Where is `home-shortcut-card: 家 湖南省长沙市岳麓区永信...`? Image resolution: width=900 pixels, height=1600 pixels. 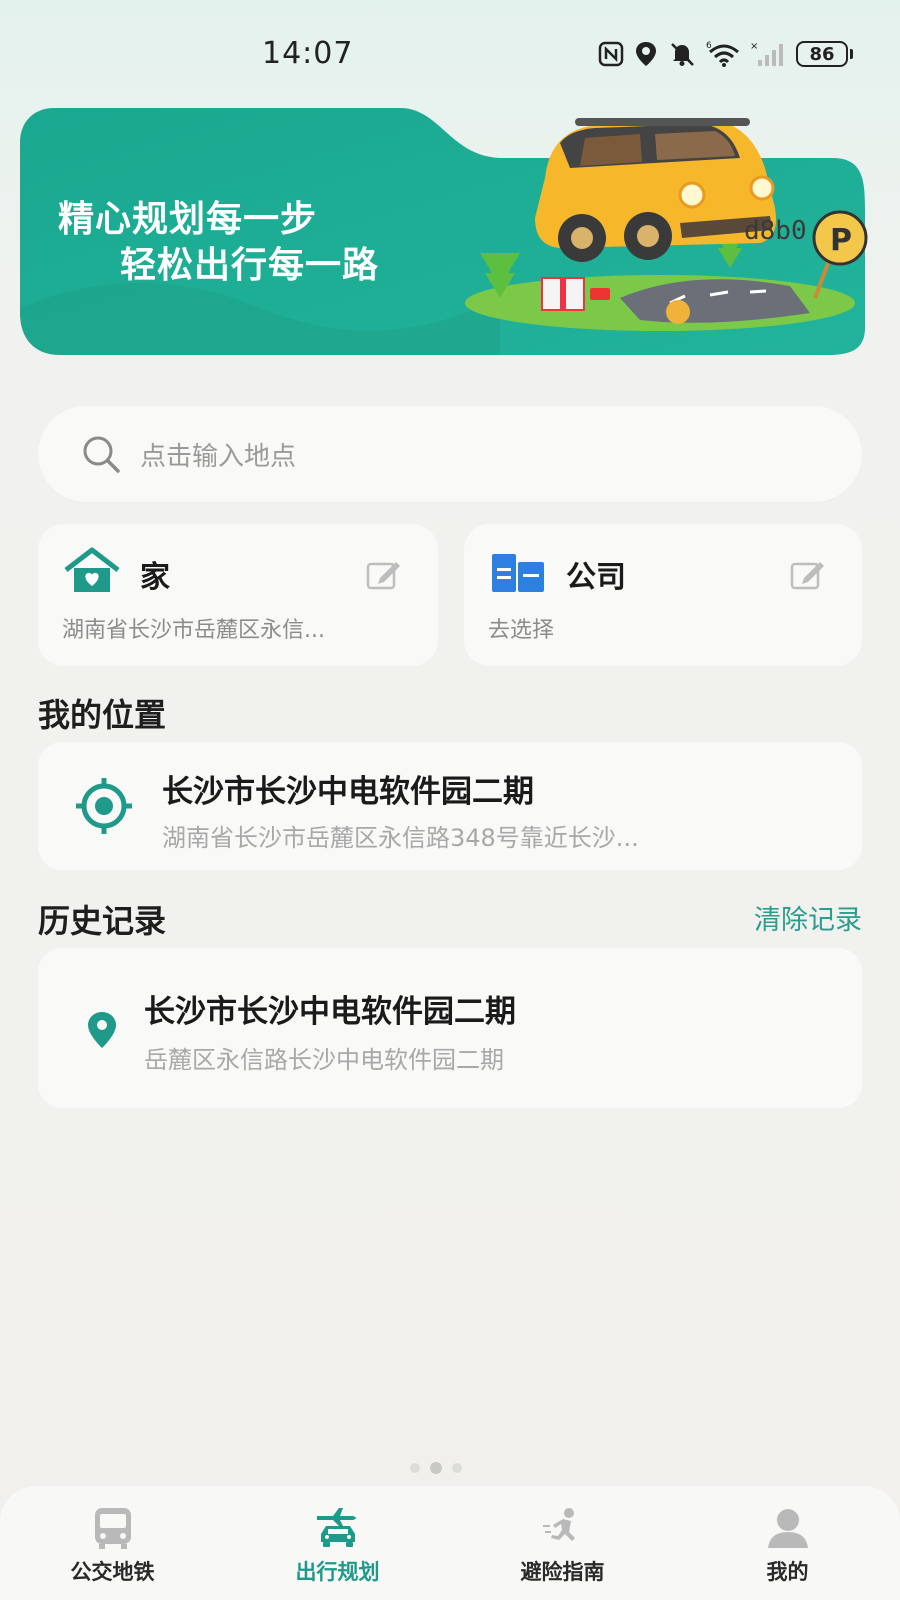 home-shortcut-card: 家 湖南省长沙市岳麓区永信... is located at coordinates (238, 595).